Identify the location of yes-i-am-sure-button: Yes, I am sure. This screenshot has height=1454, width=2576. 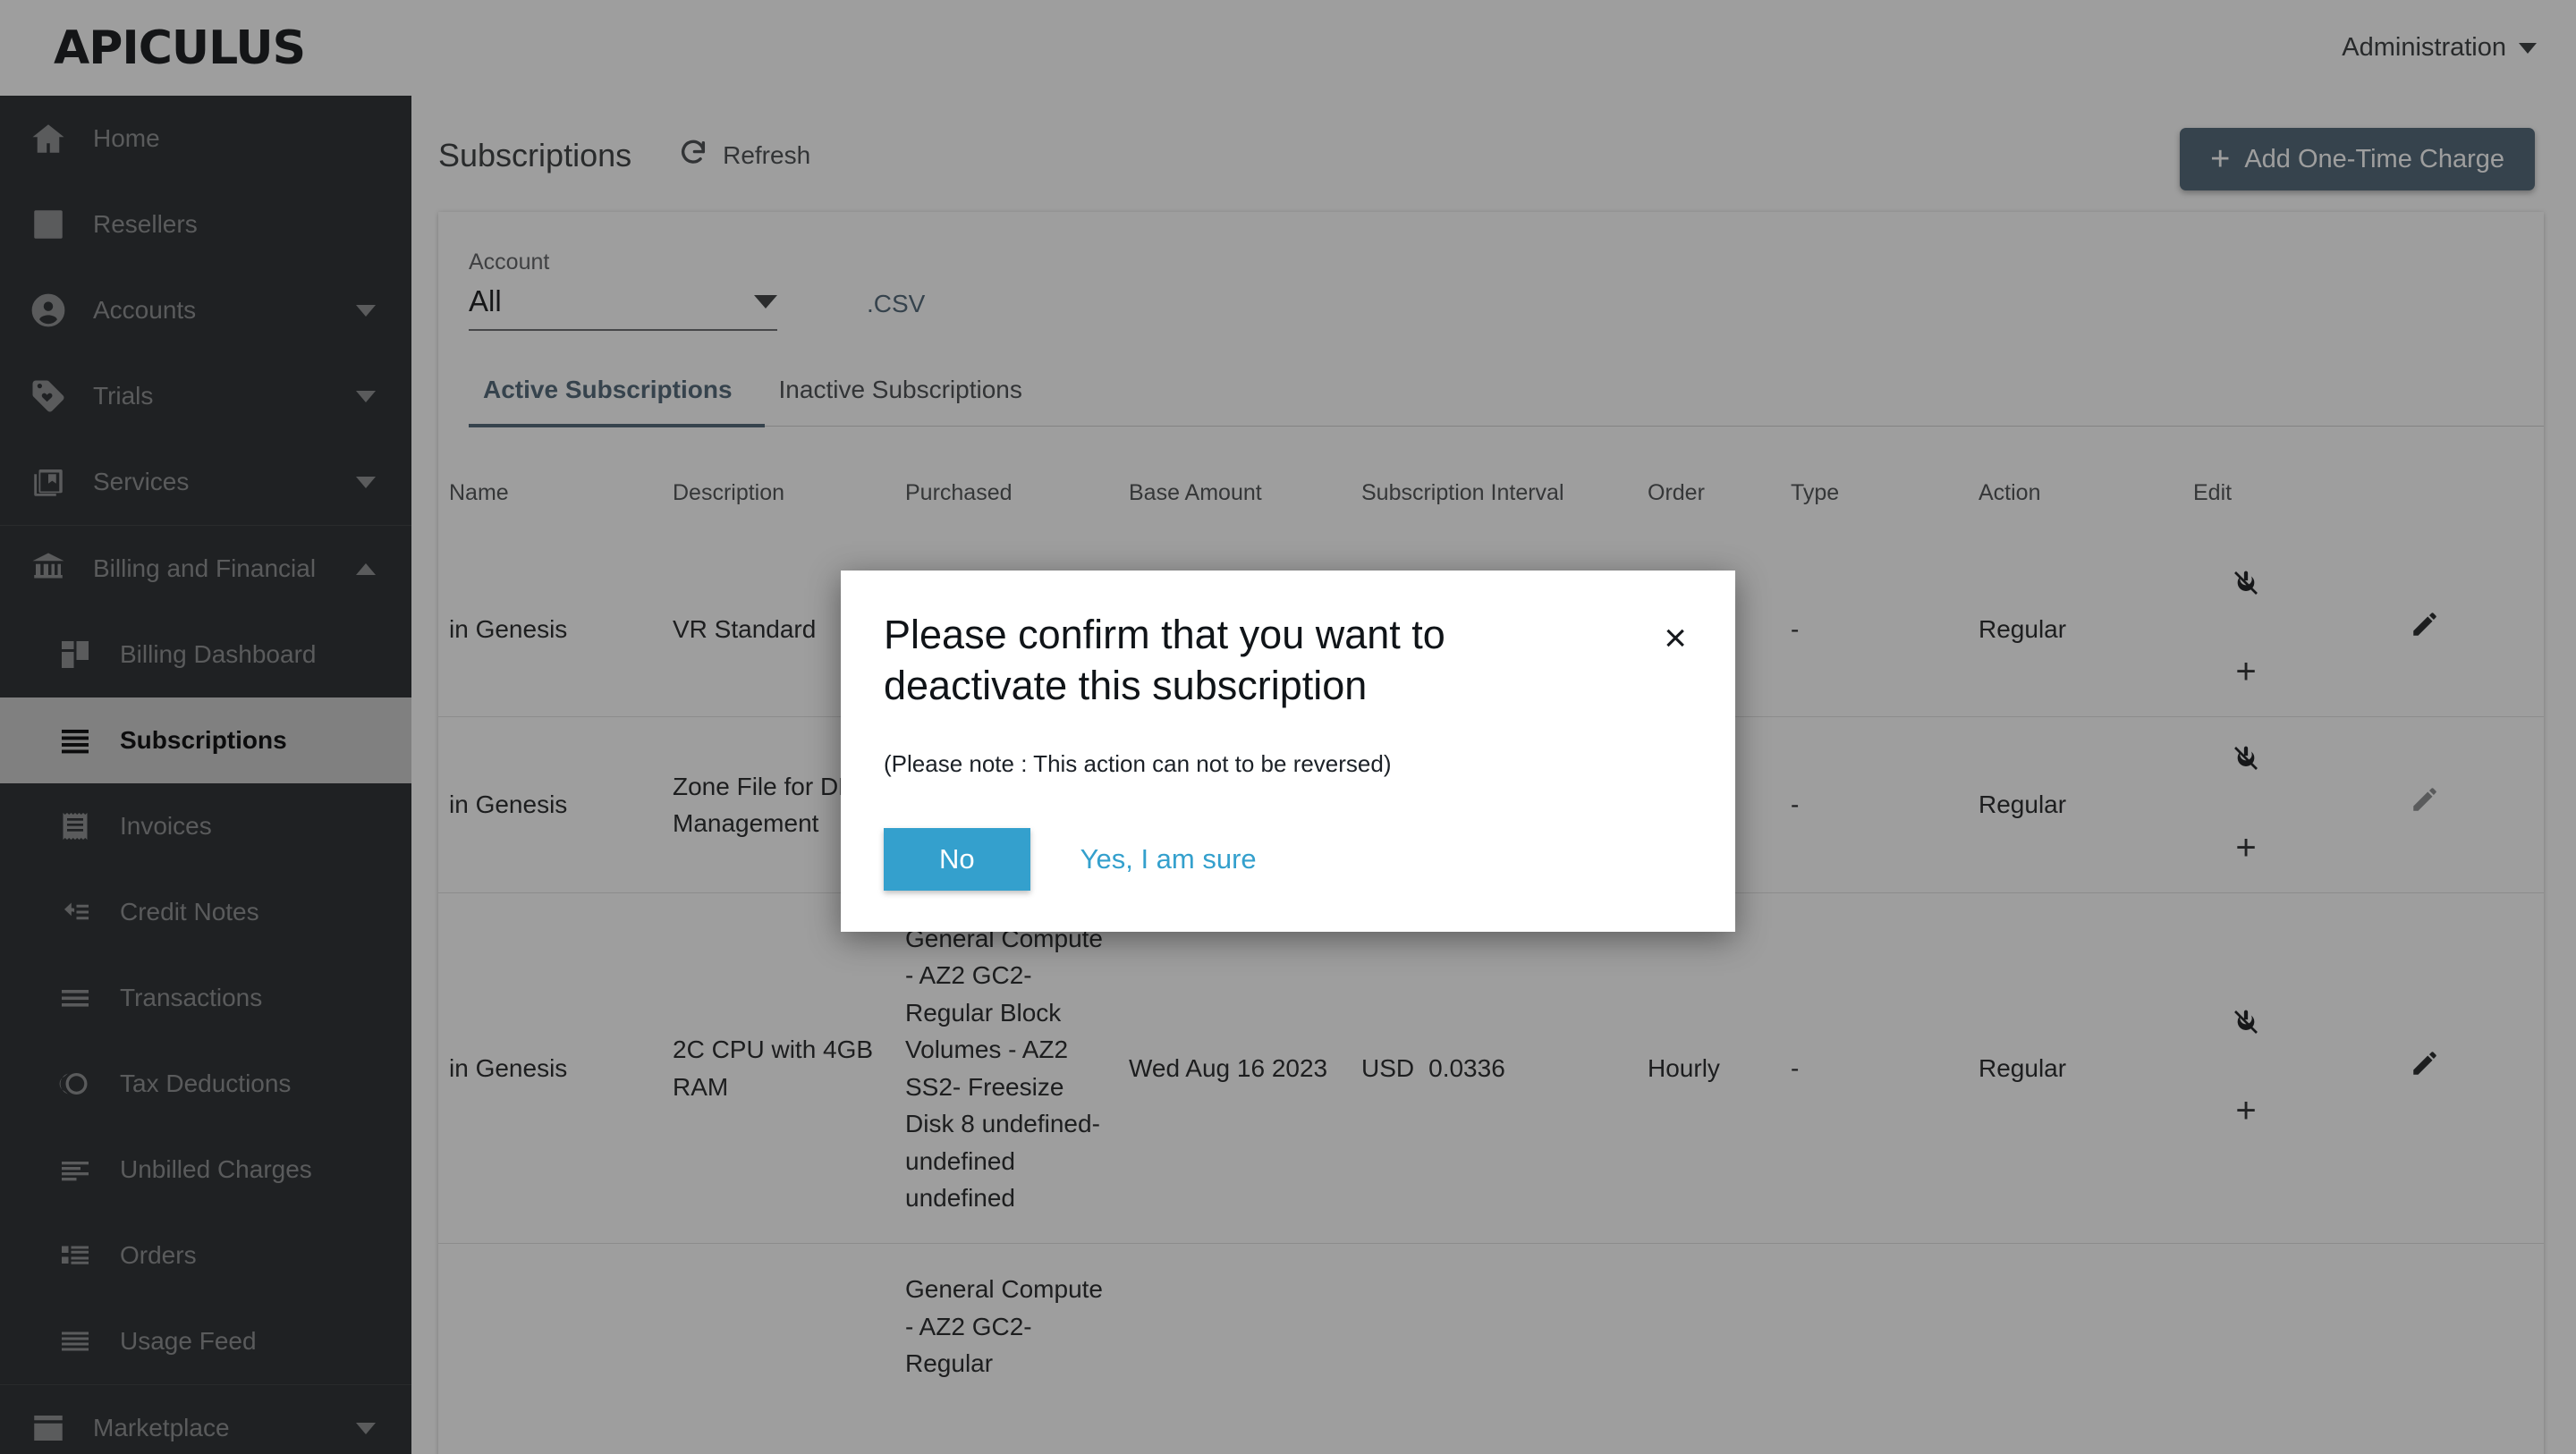
(1168, 859).